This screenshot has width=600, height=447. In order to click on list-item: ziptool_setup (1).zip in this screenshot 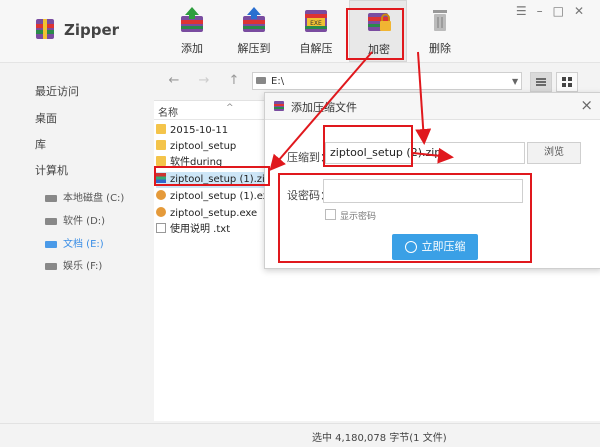, I will do `click(216, 180)`.